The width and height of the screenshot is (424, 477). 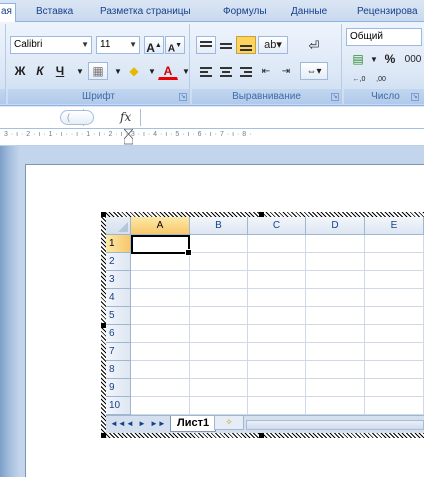 What do you see at coordinates (273, 45) in the screenshot?
I see `orientation-button: ab▾` at bounding box center [273, 45].